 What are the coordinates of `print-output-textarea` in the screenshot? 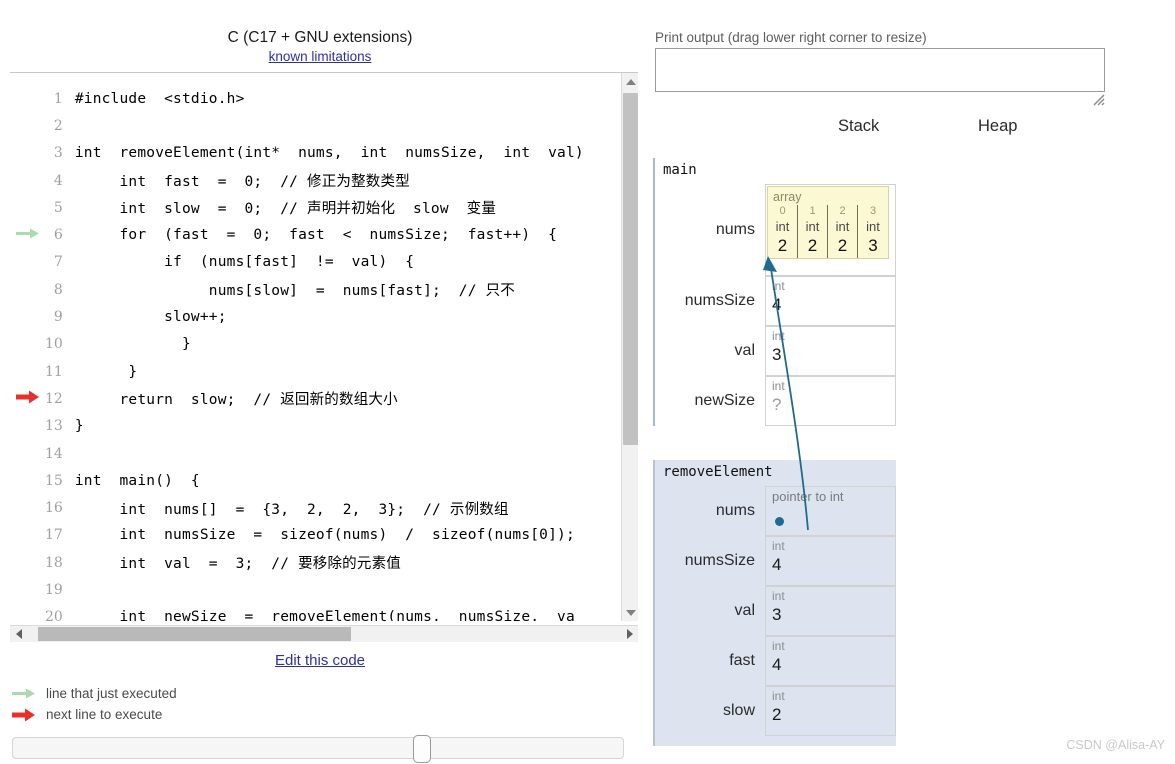 It's located at (880, 70).